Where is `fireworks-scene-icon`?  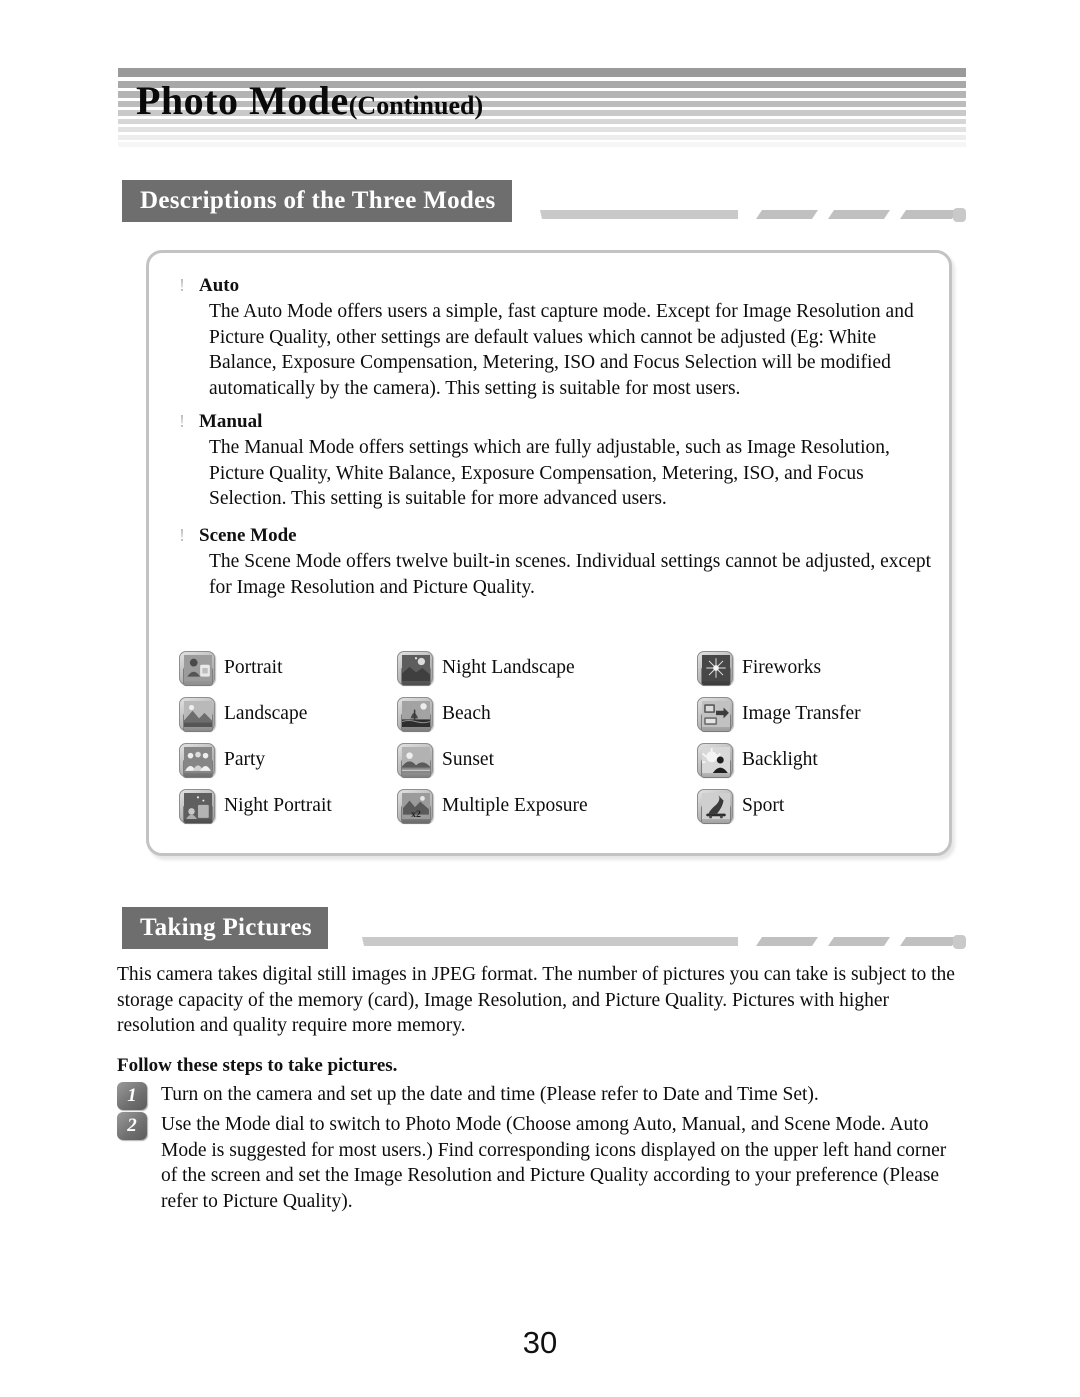 fireworks-scene-icon is located at coordinates (715, 668).